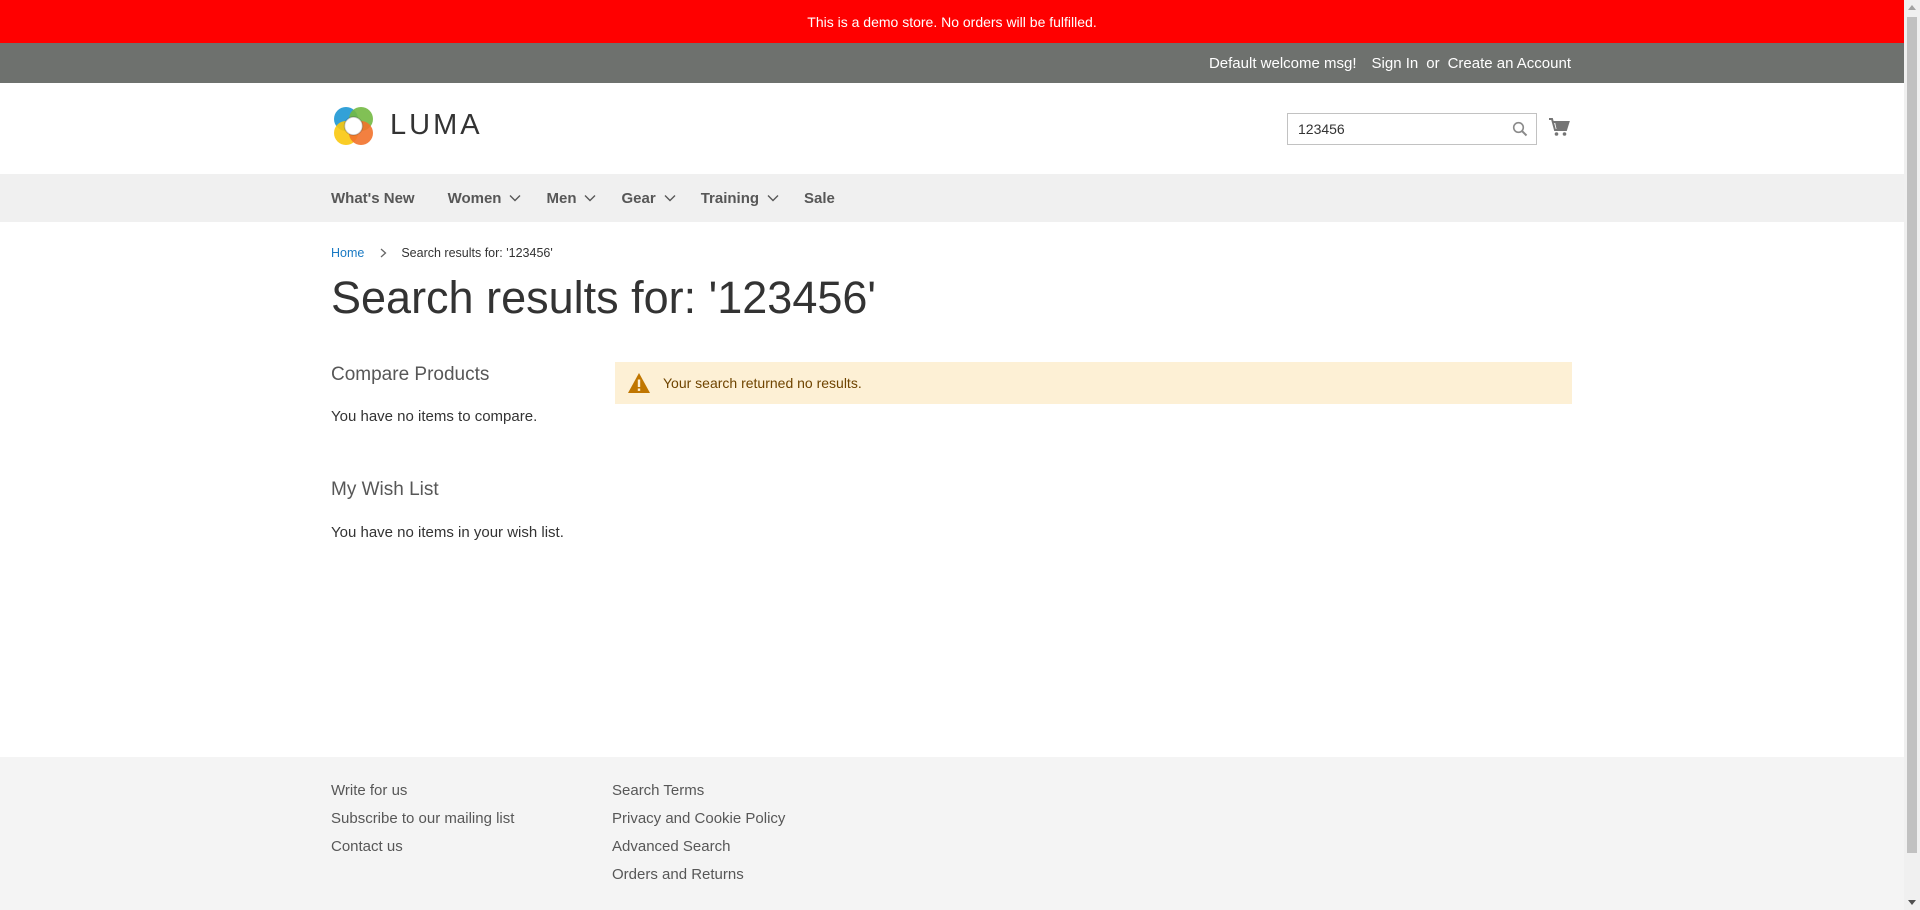 This screenshot has height=910, width=1920. Describe the element at coordinates (383, 253) in the screenshot. I see `chevron-right-icon` at that location.